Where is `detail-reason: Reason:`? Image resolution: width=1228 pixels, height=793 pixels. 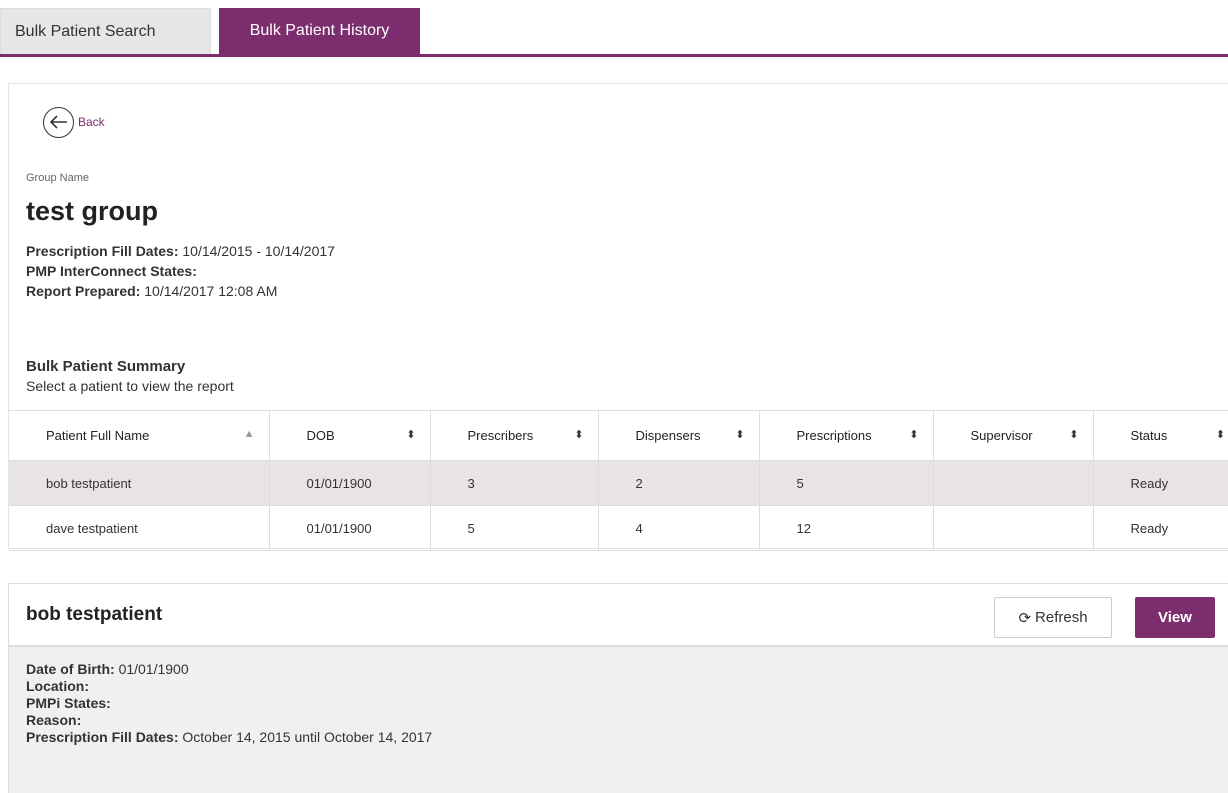 detail-reason: Reason: is located at coordinates (623, 720).